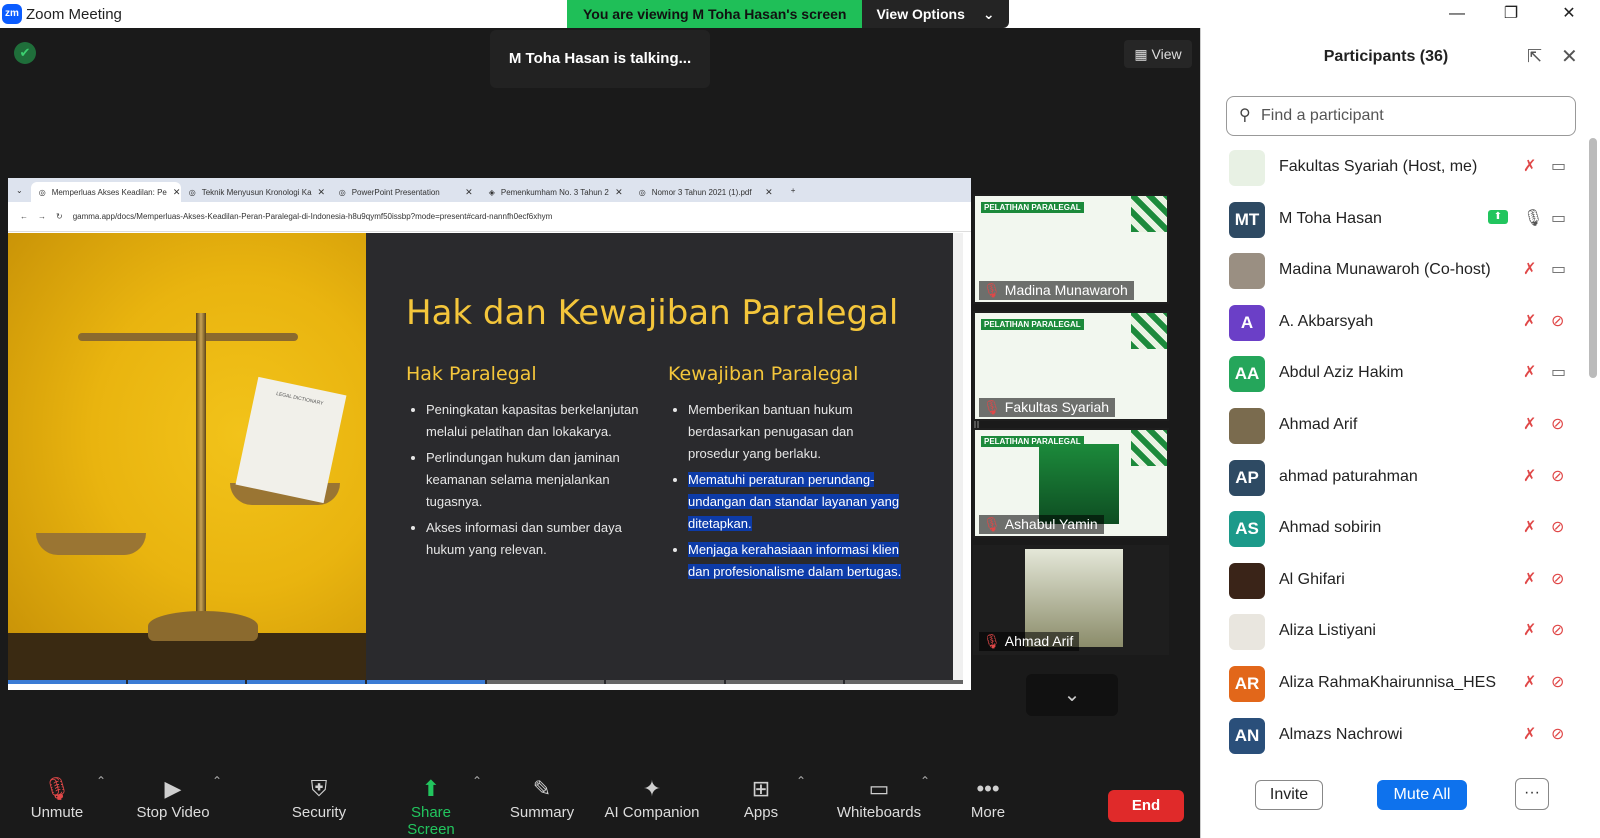  Describe the element at coordinates (1569, 56) in the screenshot. I see `close-panel-icon: ✕` at that location.